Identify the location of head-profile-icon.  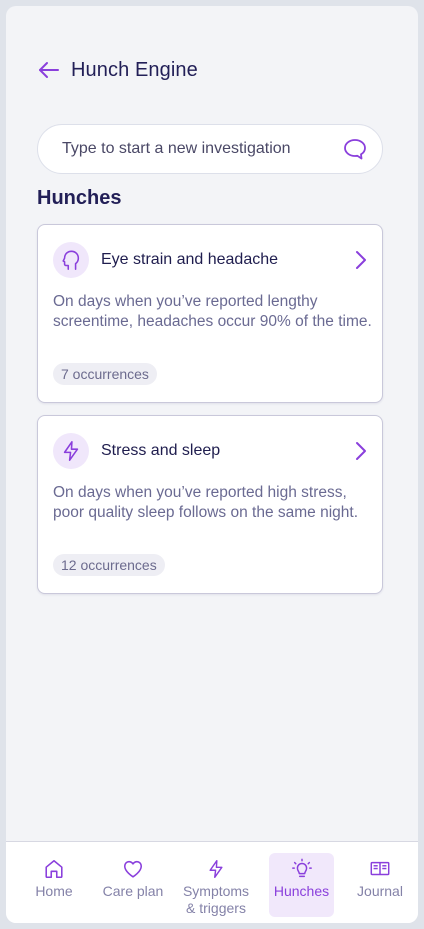
(71, 260).